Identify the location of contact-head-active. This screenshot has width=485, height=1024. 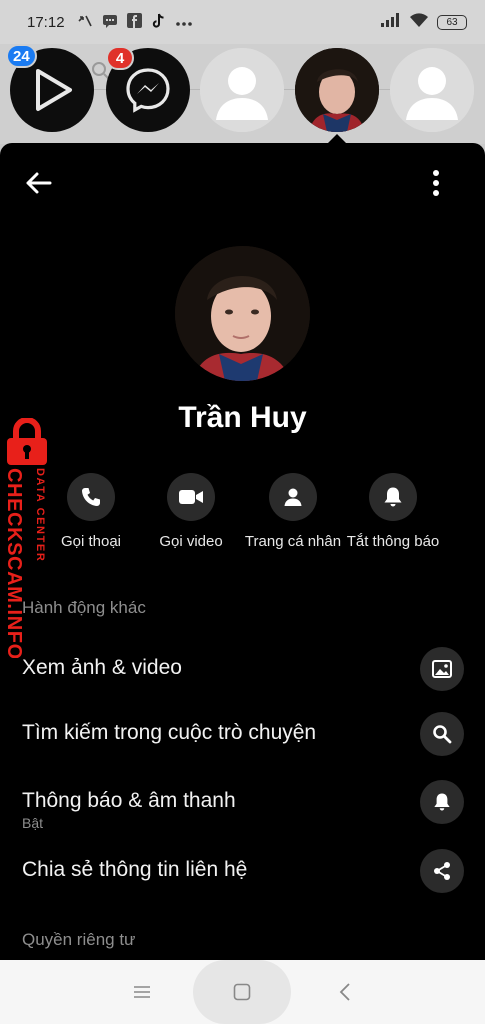
(337, 90).